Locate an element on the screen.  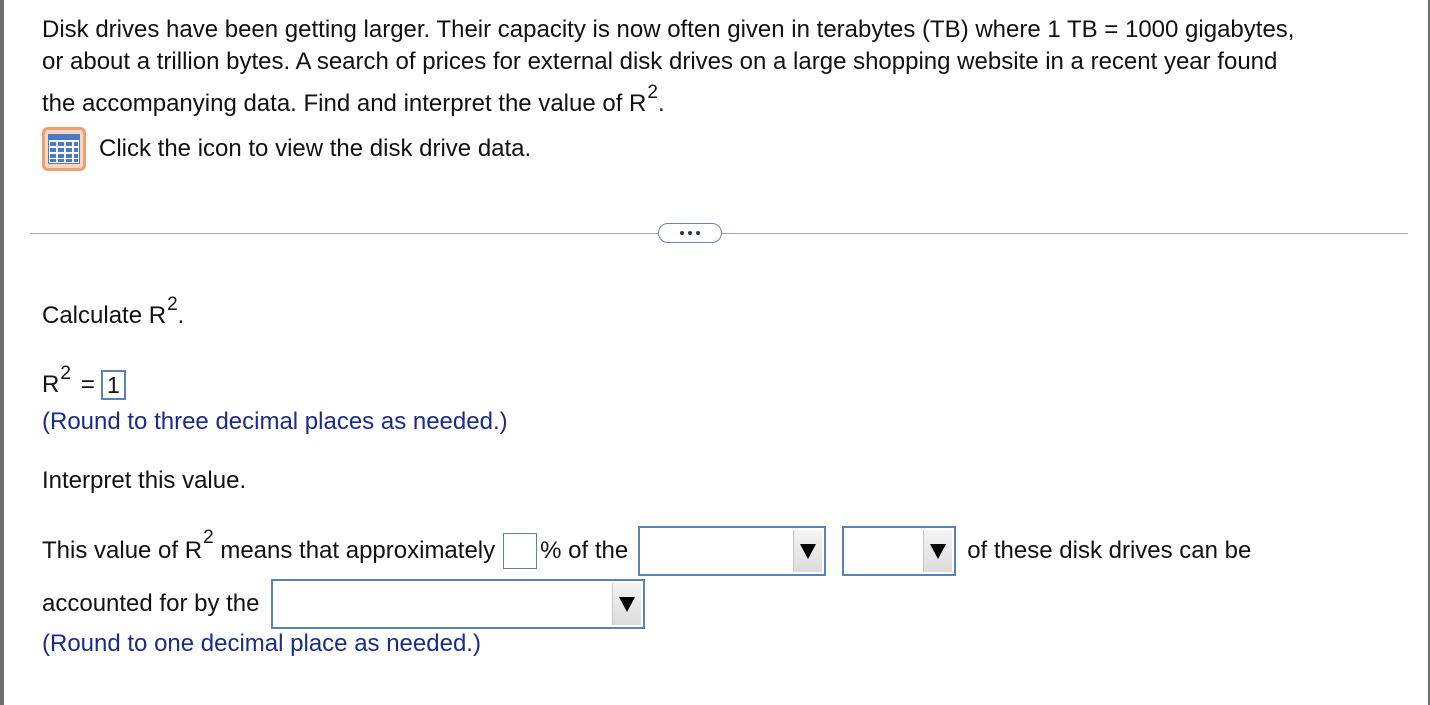
r2-label: R is located at coordinates (51, 384).